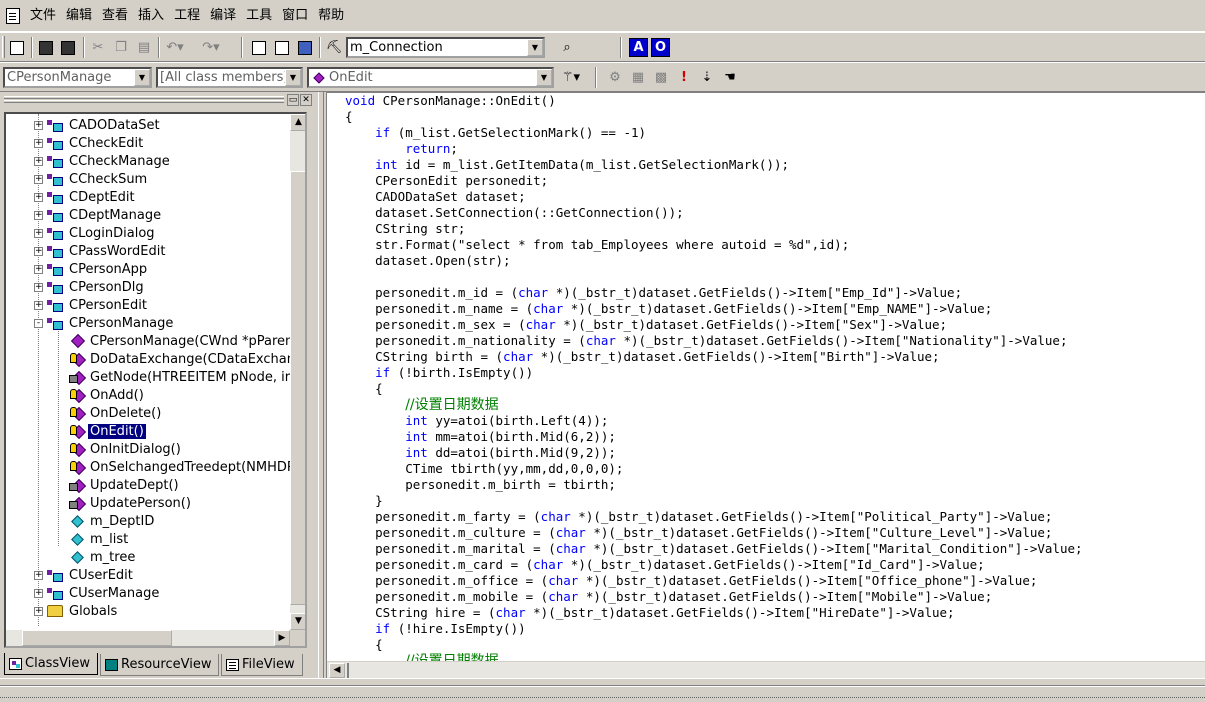  What do you see at coordinates (113, 521) in the screenshot?
I see `tree-item: m_DeptID` at bounding box center [113, 521].